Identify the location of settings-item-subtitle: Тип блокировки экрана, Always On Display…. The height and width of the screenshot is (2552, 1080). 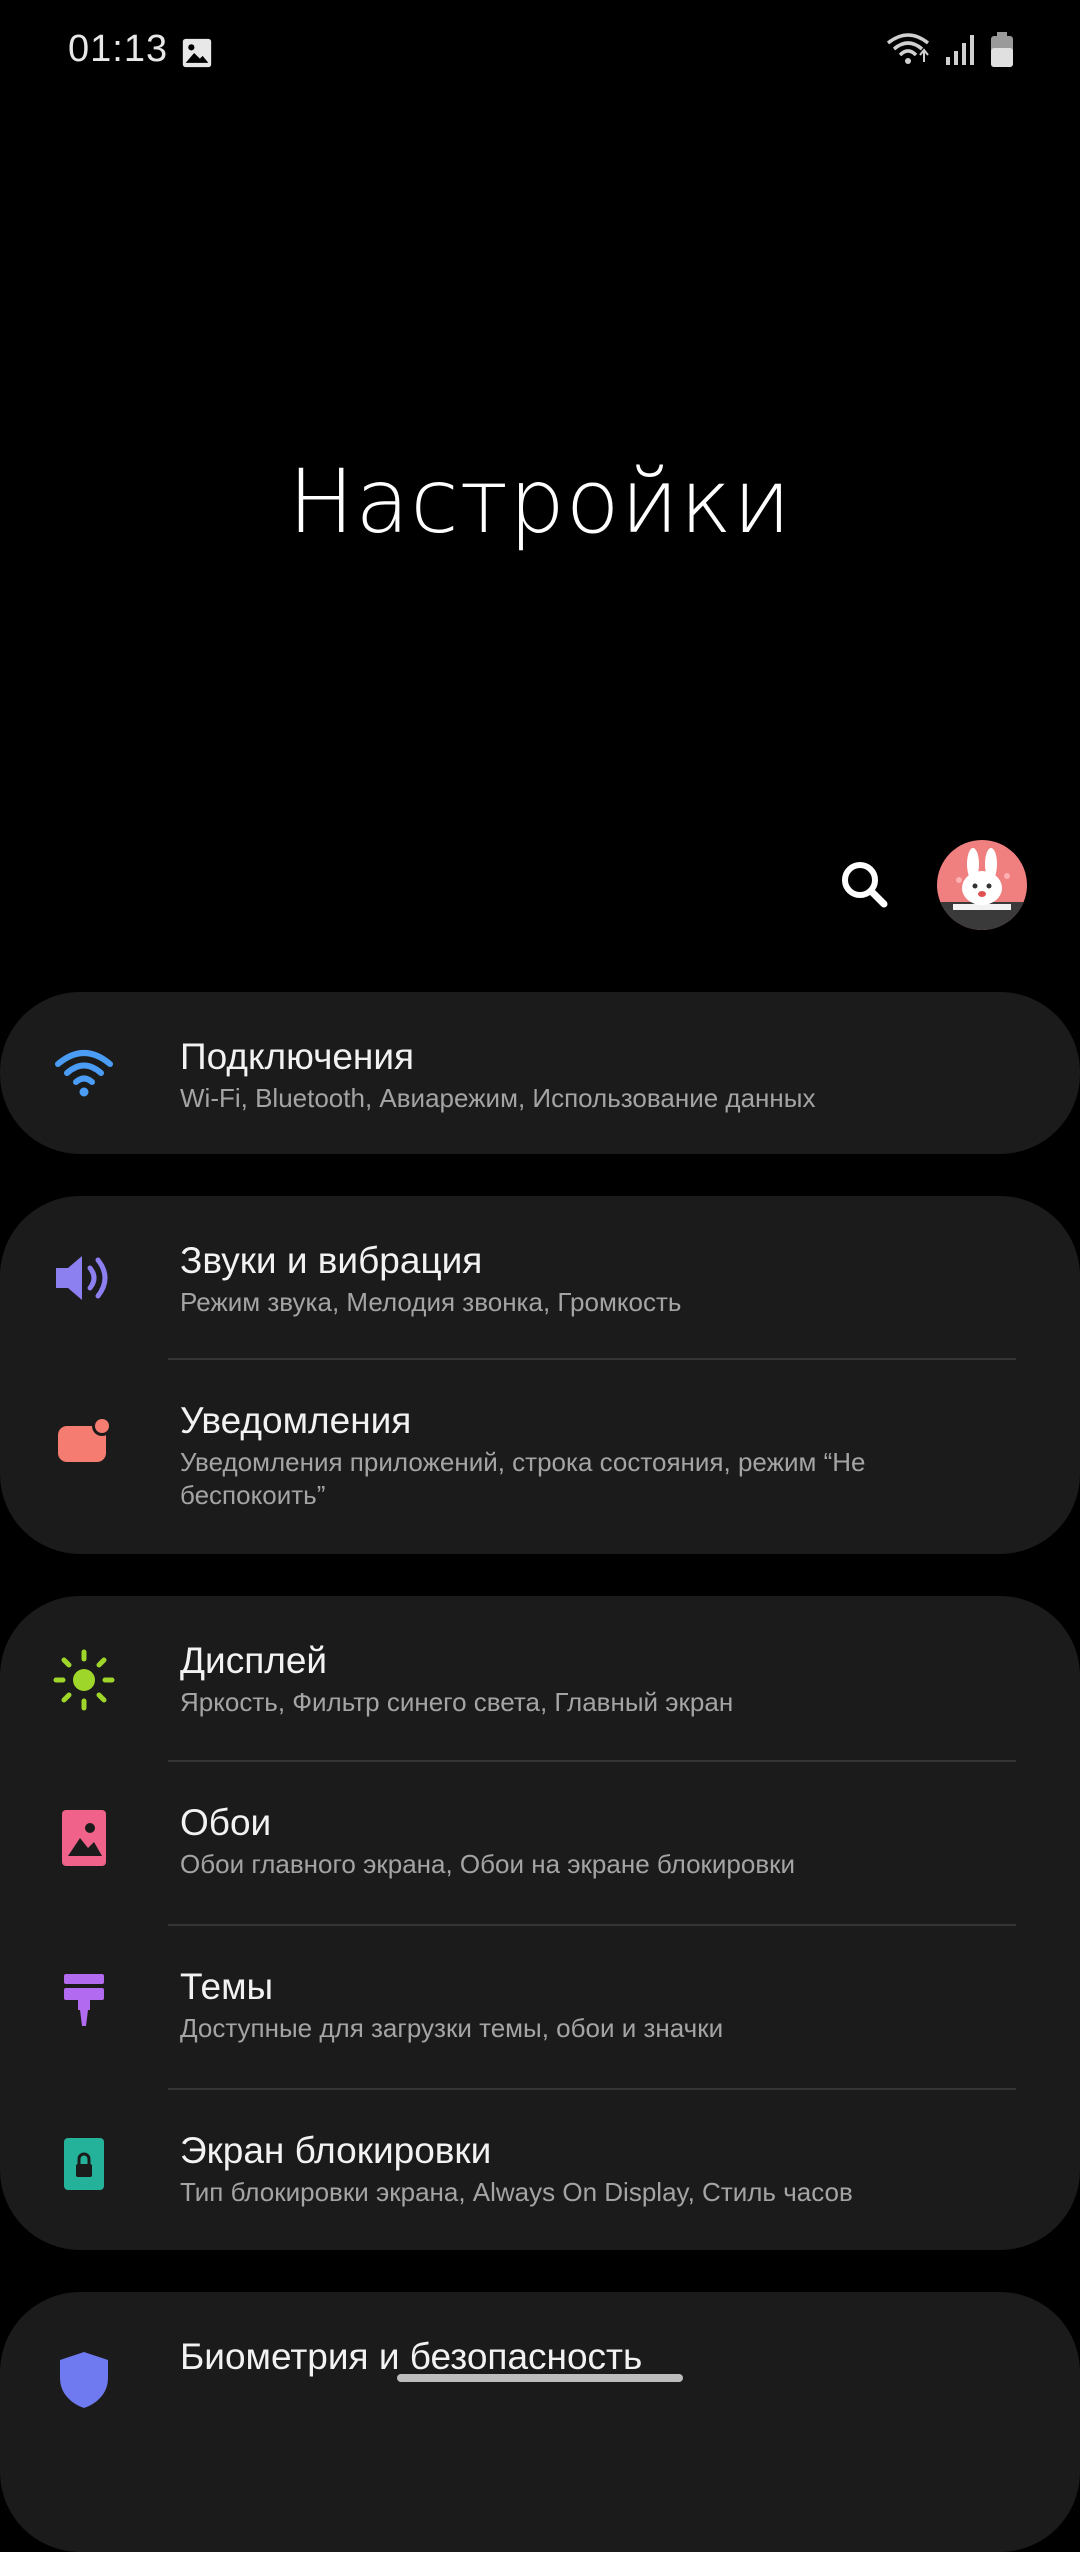
(516, 2192).